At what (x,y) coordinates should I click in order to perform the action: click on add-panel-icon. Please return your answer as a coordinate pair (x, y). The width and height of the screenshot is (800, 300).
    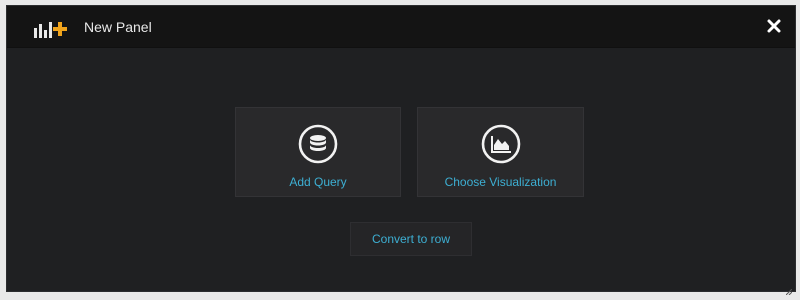
    Looking at the image, I should click on (52, 29).